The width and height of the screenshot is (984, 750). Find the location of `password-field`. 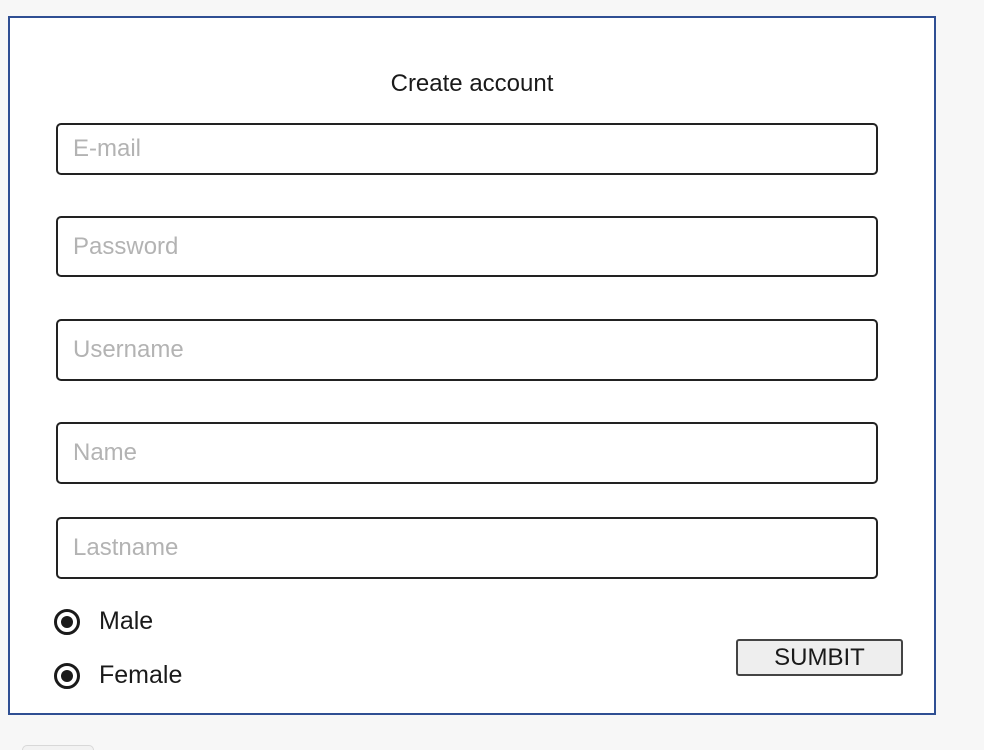

password-field is located at coordinates (467, 246).